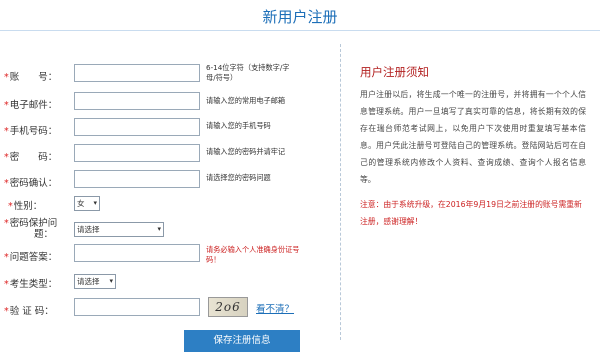 This screenshot has width=600, height=356. Describe the element at coordinates (137, 101) in the screenshot. I see `email-input` at that location.